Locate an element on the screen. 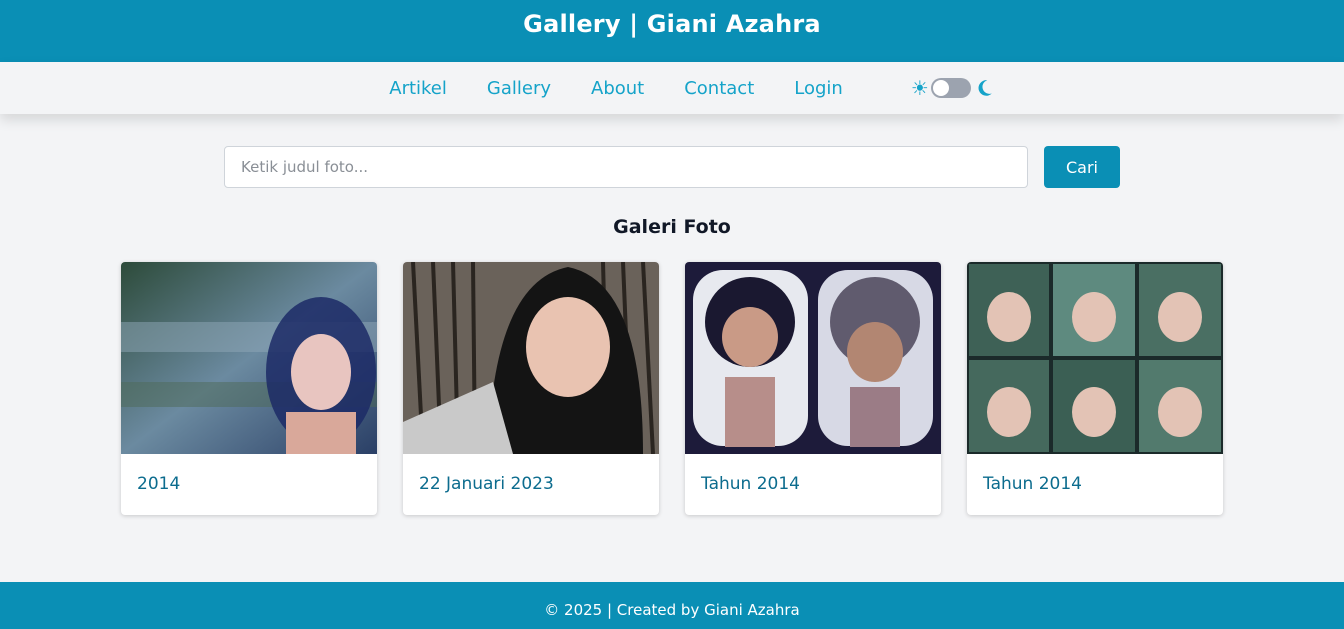  nav-links: Artikel Gallery About Contact Login ☀ is located at coordinates (692, 88).